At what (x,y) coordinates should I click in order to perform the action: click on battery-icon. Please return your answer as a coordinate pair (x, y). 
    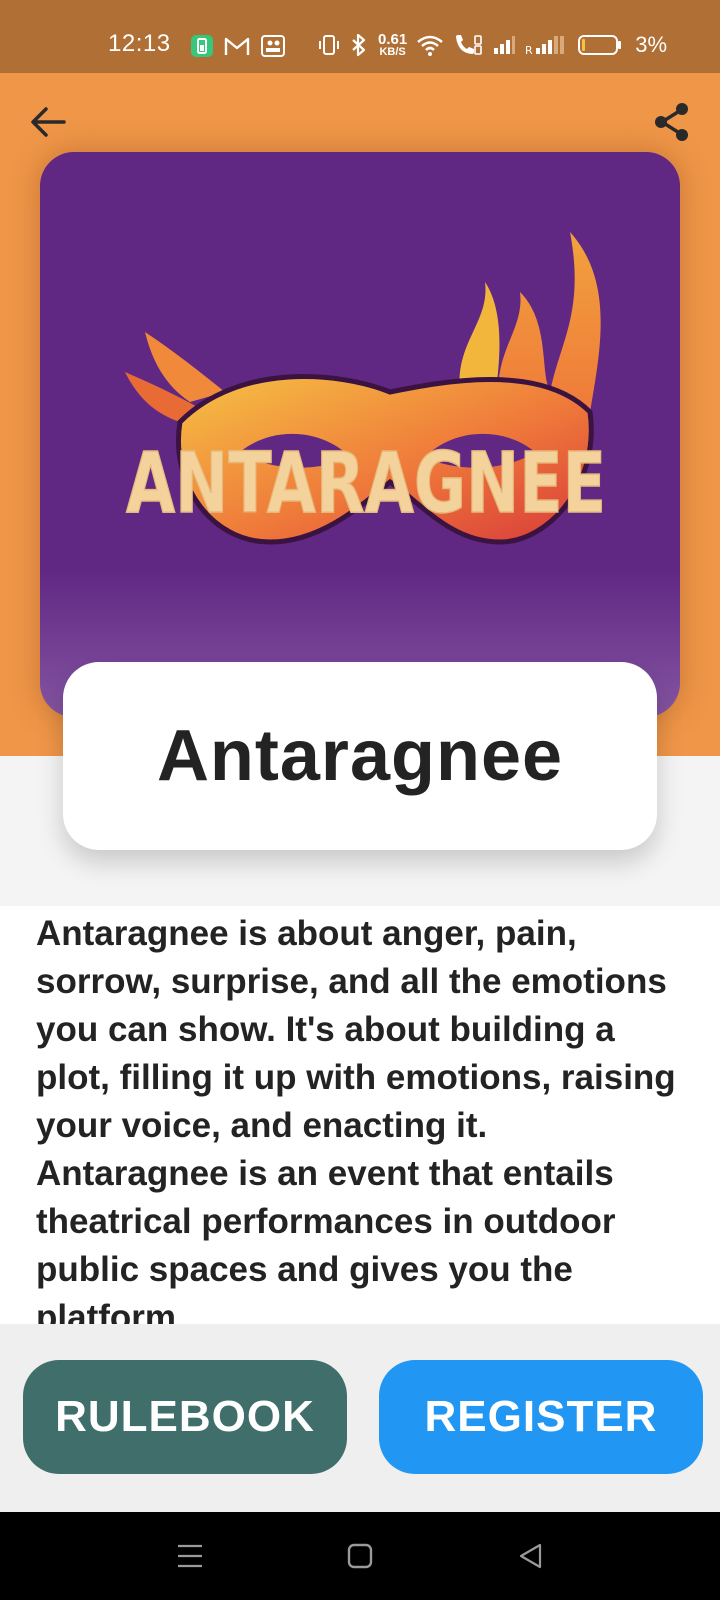
    Looking at the image, I should click on (600, 45).